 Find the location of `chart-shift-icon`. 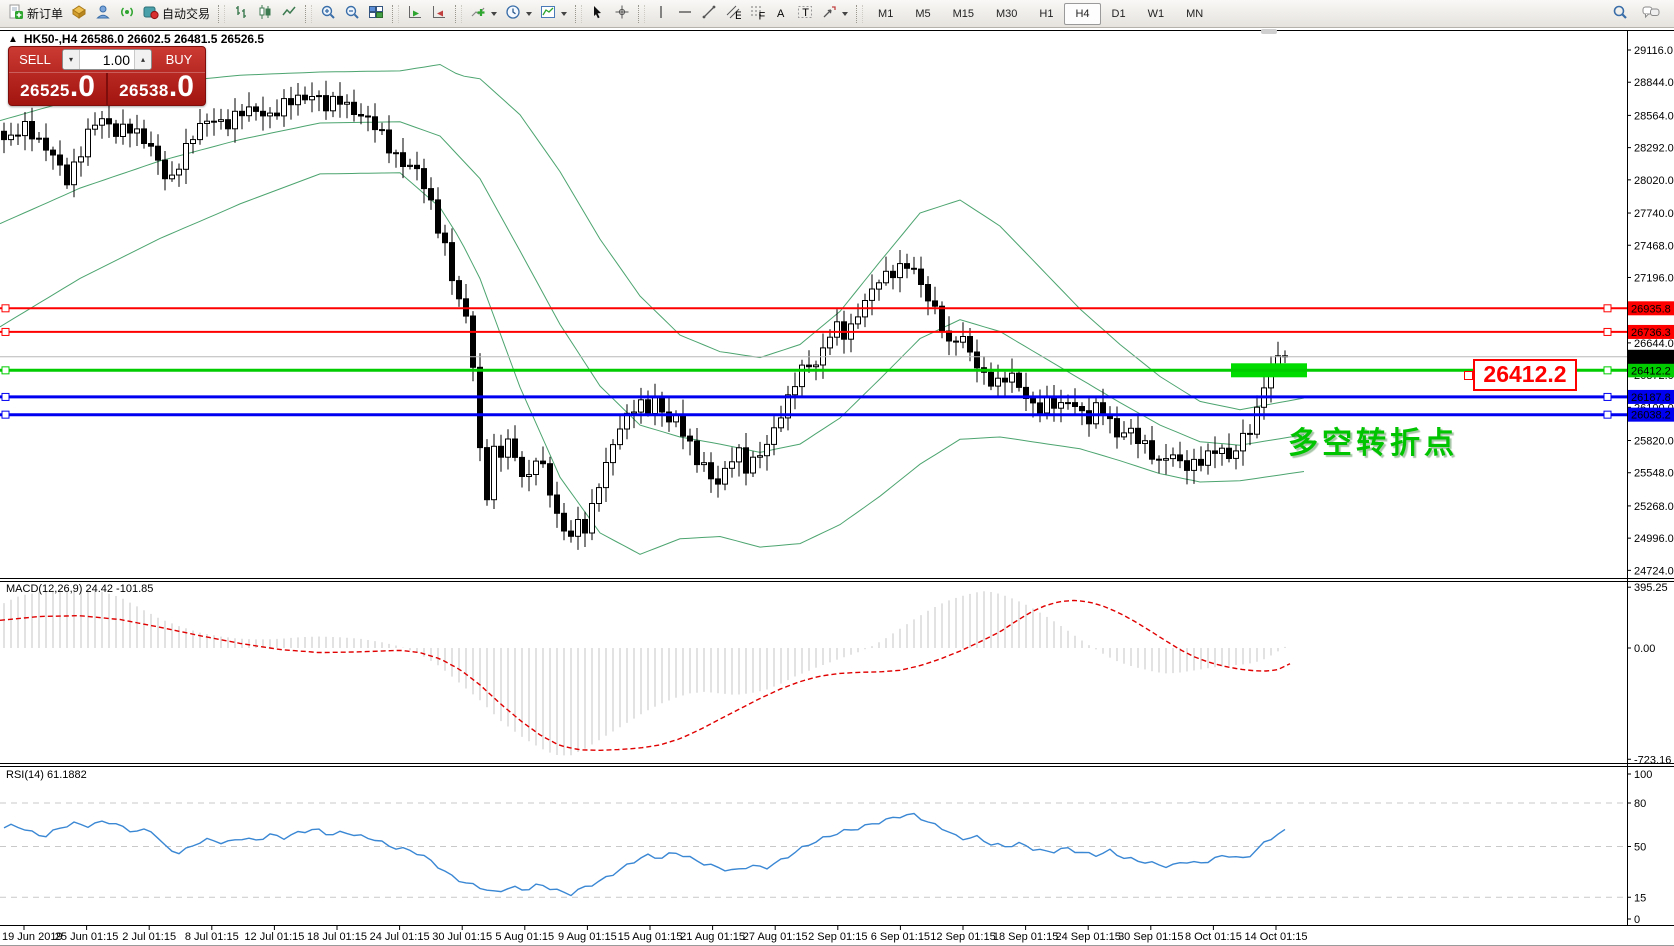

chart-shift-icon is located at coordinates (439, 13).